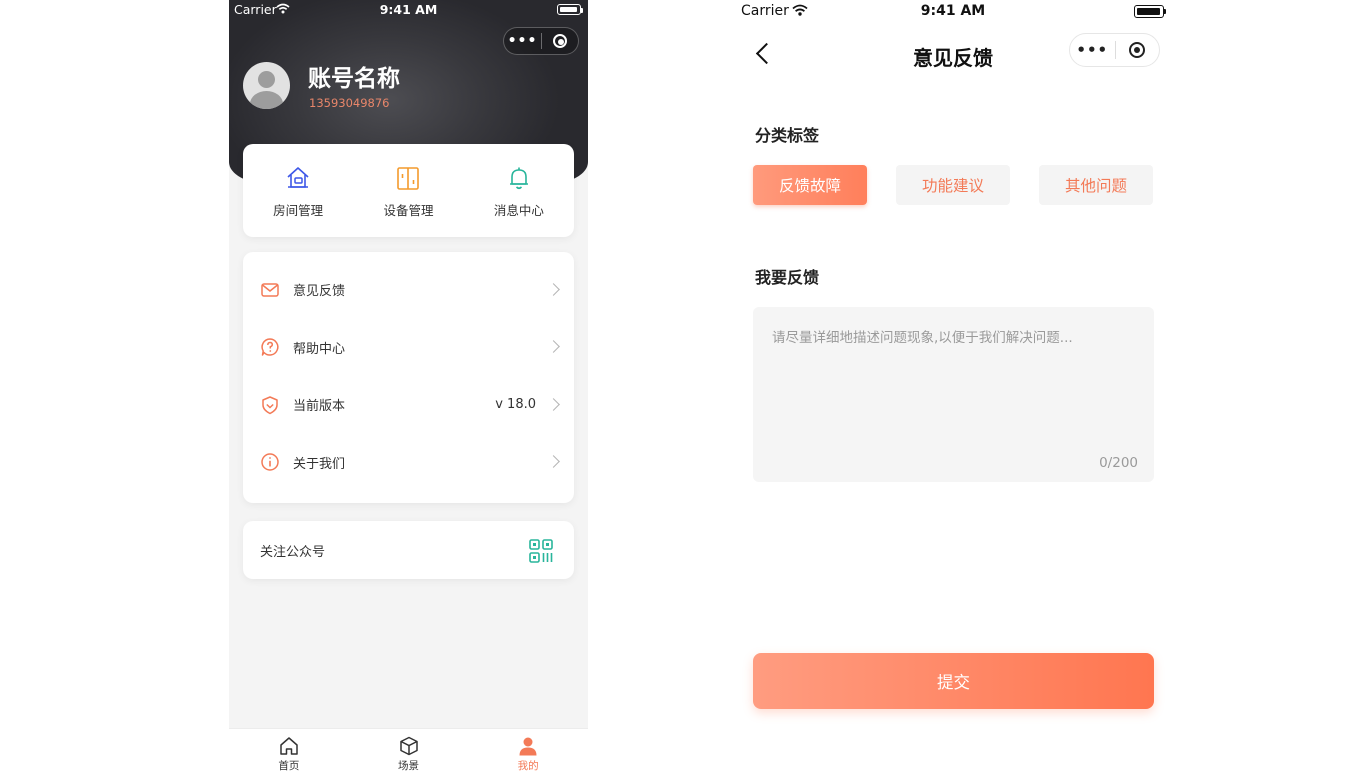  I want to click on tab-home: 首页, so click(289, 752).